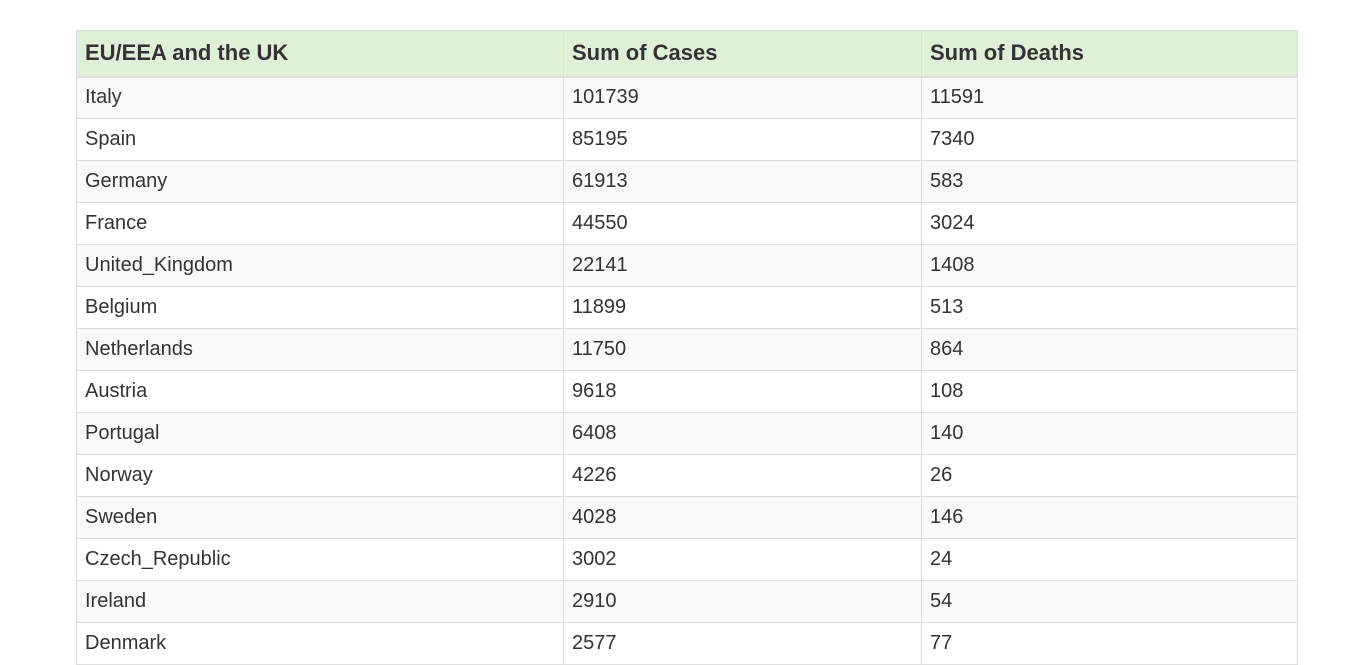 The image size is (1366, 665). What do you see at coordinates (742, 54) in the screenshot?
I see `column-header-cases: Sum of Cases` at bounding box center [742, 54].